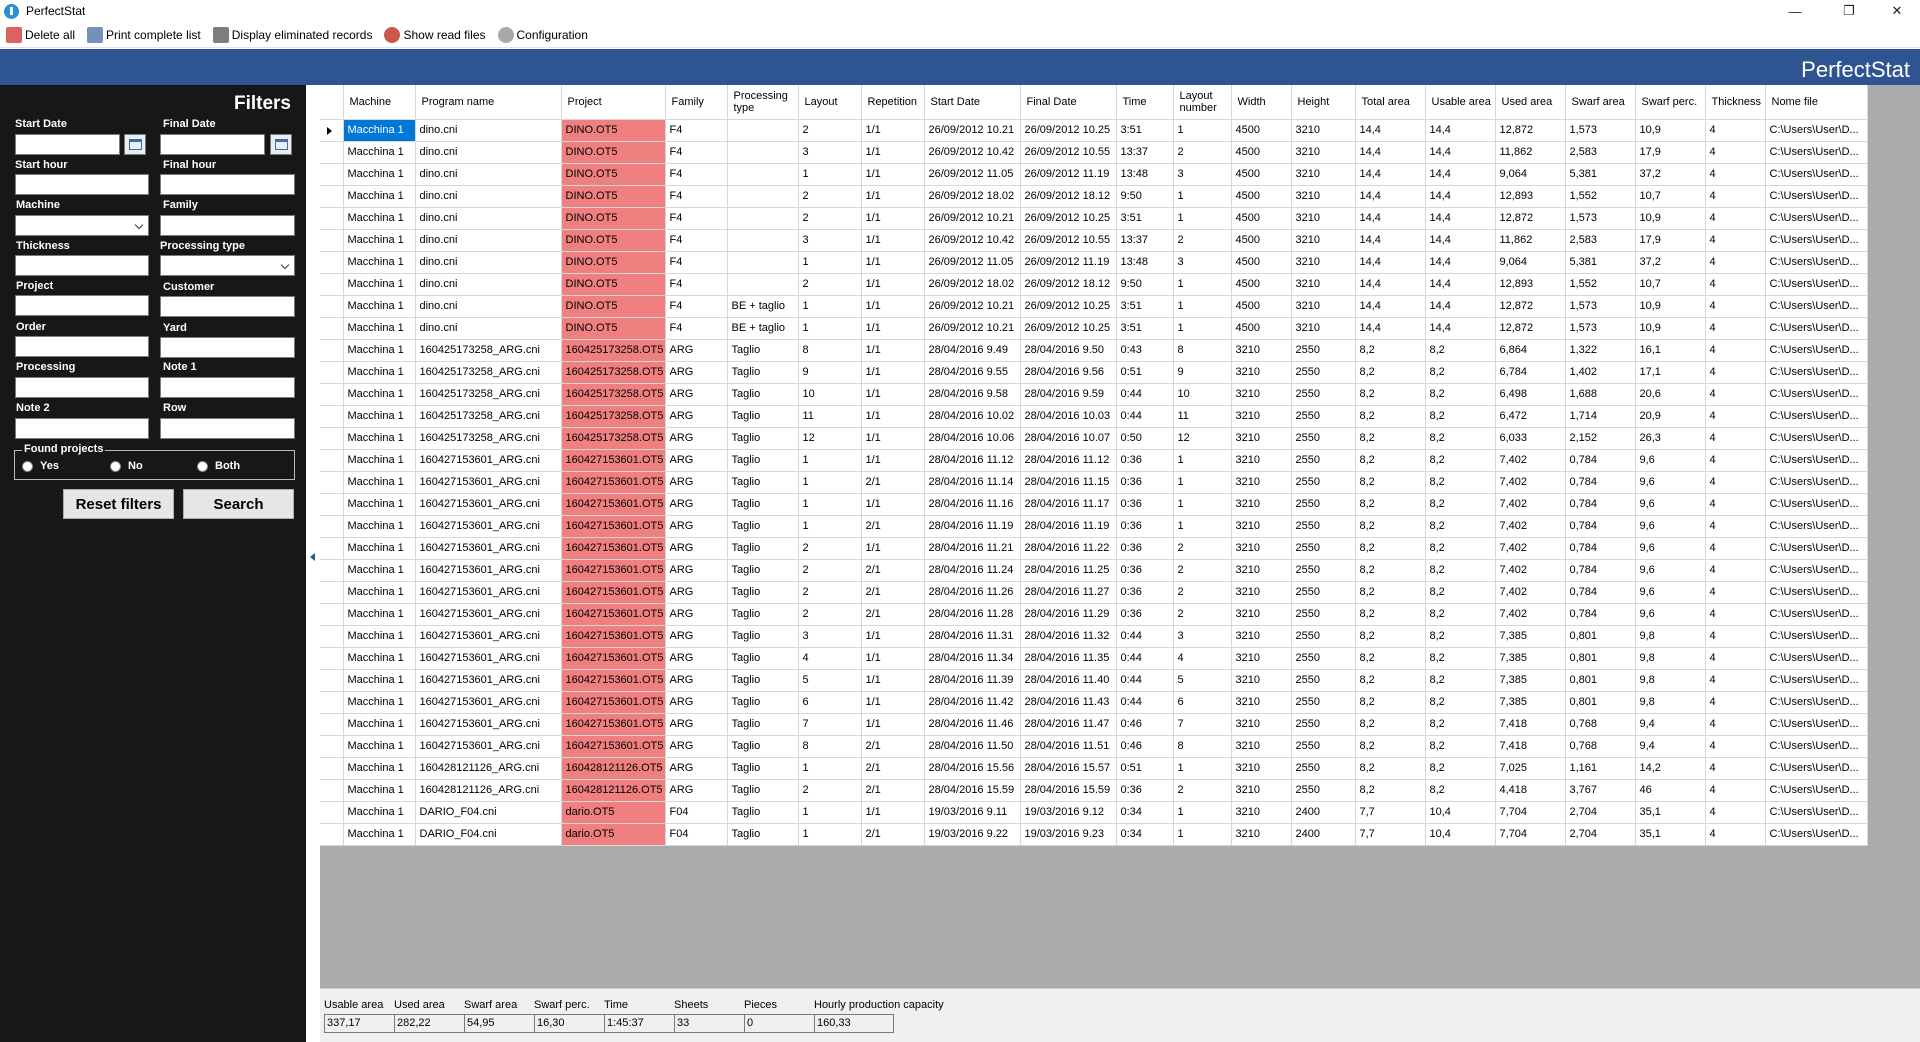 The width and height of the screenshot is (1920, 1042). Describe the element at coordinates (1145, 768) in the screenshot. I see `table-cell: 0:51` at that location.